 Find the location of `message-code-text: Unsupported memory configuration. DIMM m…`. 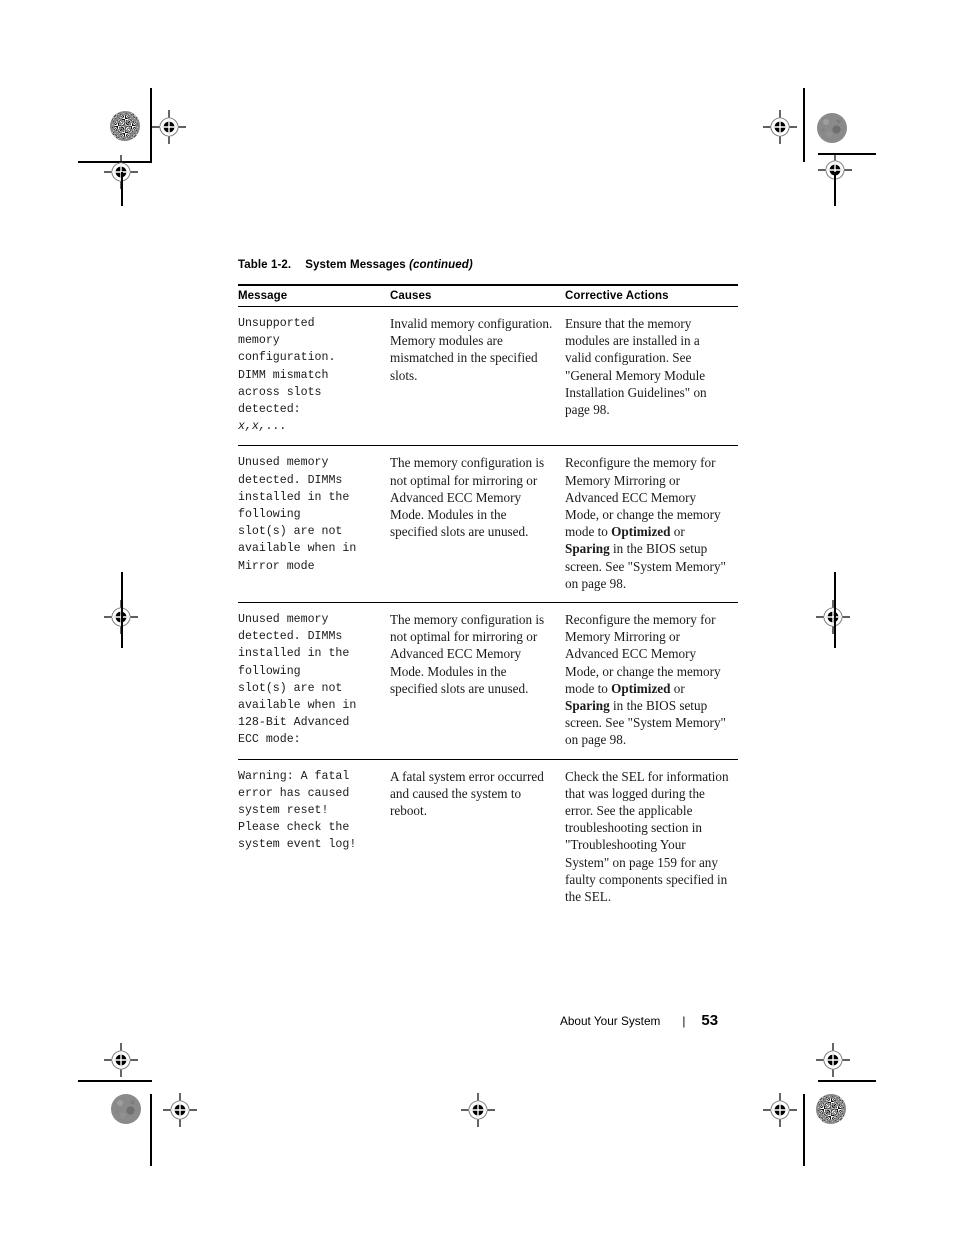

message-code-text: Unsupported memory configuration. DIMM m… is located at coordinates (287, 367).